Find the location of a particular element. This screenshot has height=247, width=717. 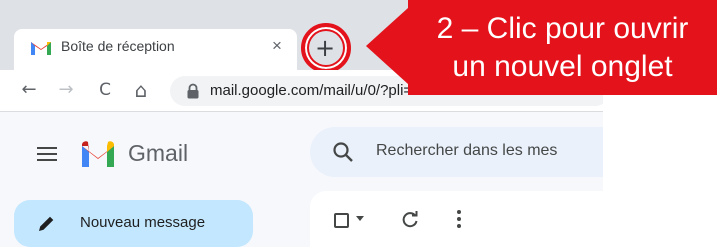

more-options-icon is located at coordinates (459, 219).